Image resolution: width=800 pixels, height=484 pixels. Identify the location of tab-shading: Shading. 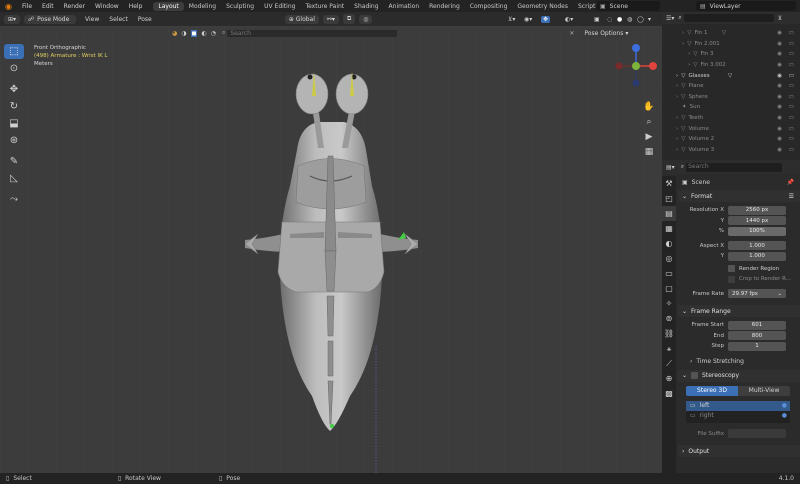
(366, 6).